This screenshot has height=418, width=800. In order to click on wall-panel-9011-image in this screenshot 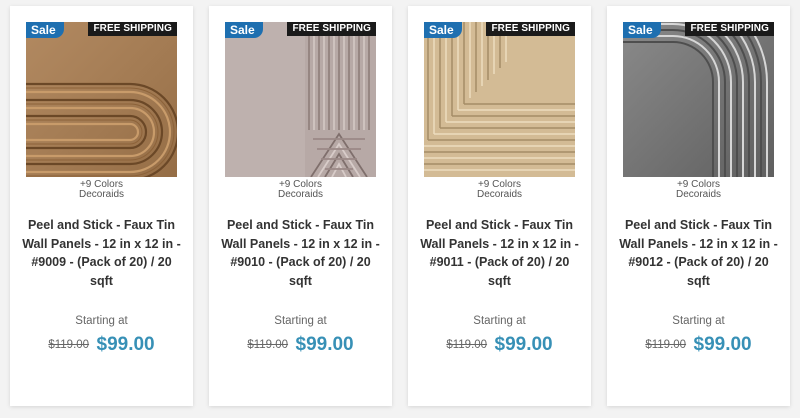, I will do `click(499, 99)`.